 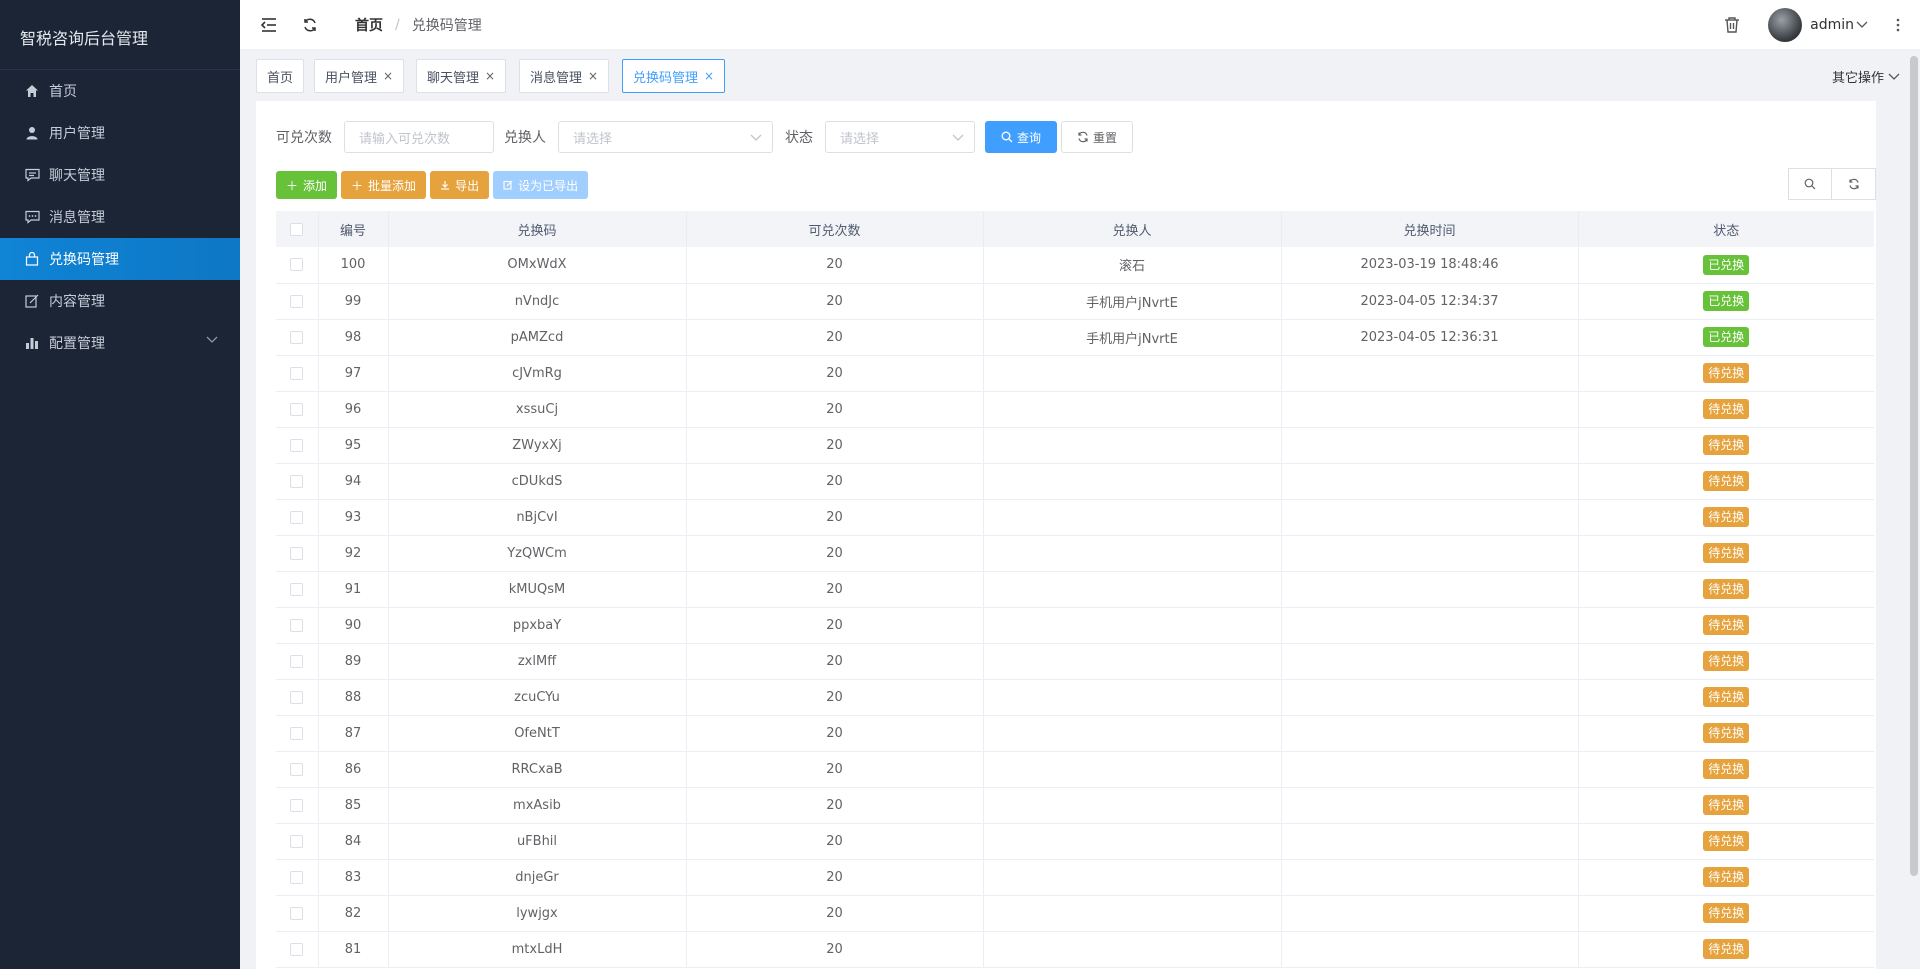 I want to click on column-header: 兑换人, so click(x=1132, y=229).